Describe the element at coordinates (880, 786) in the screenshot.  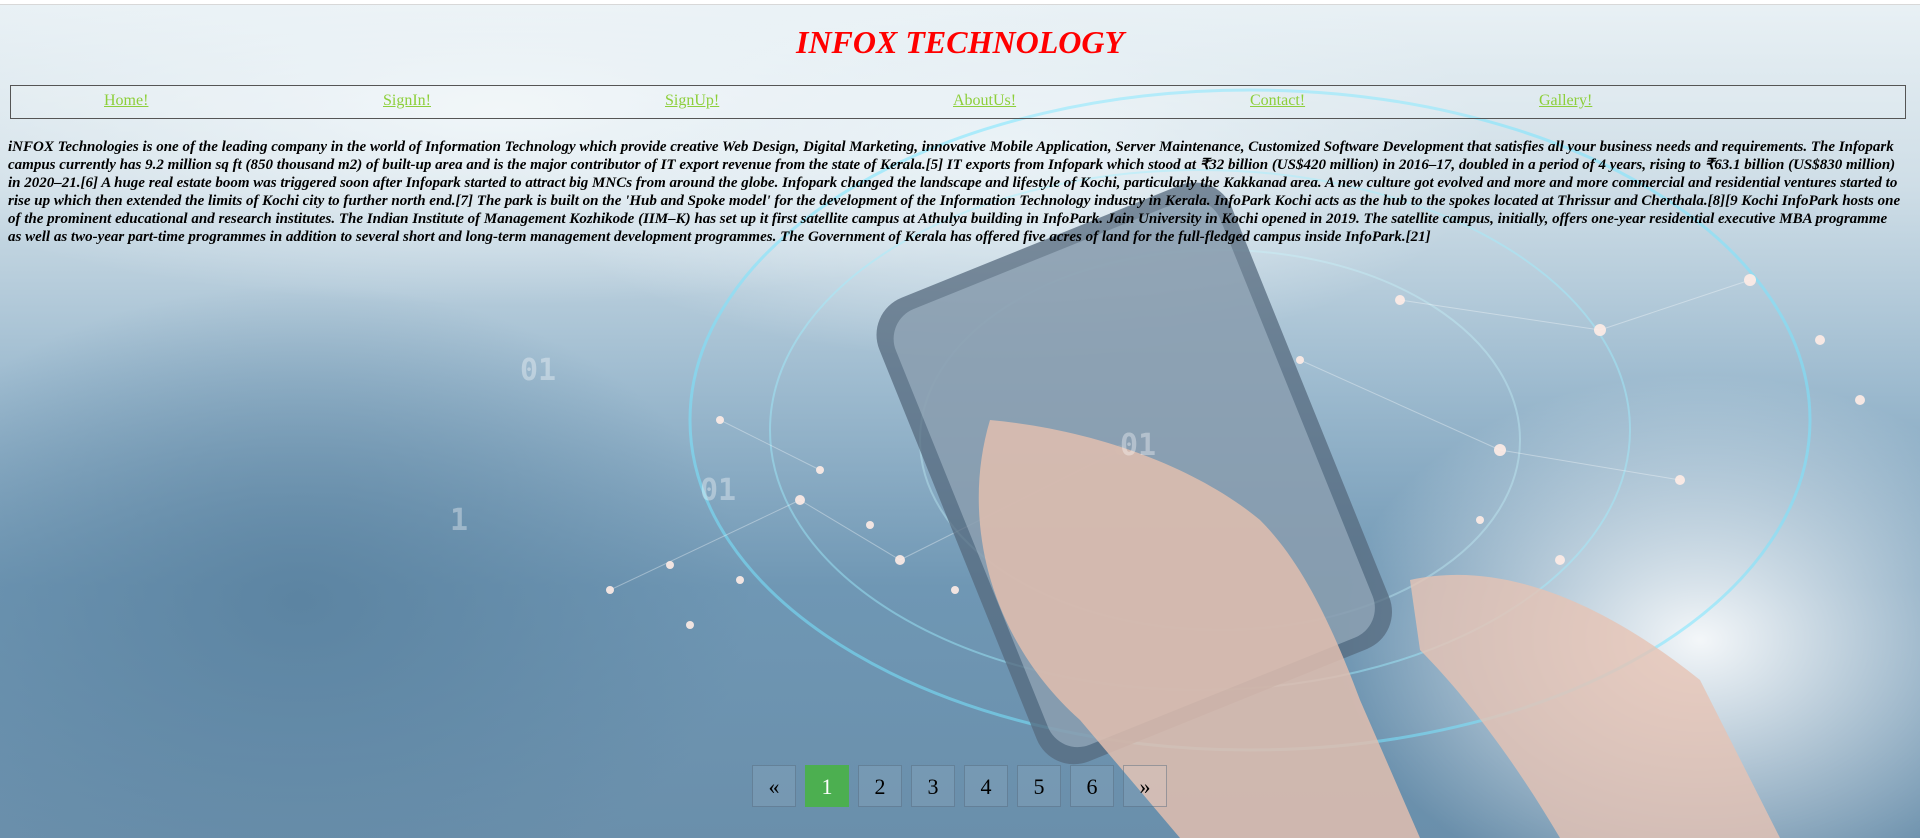
I see `pagination-page-2: 2` at that location.